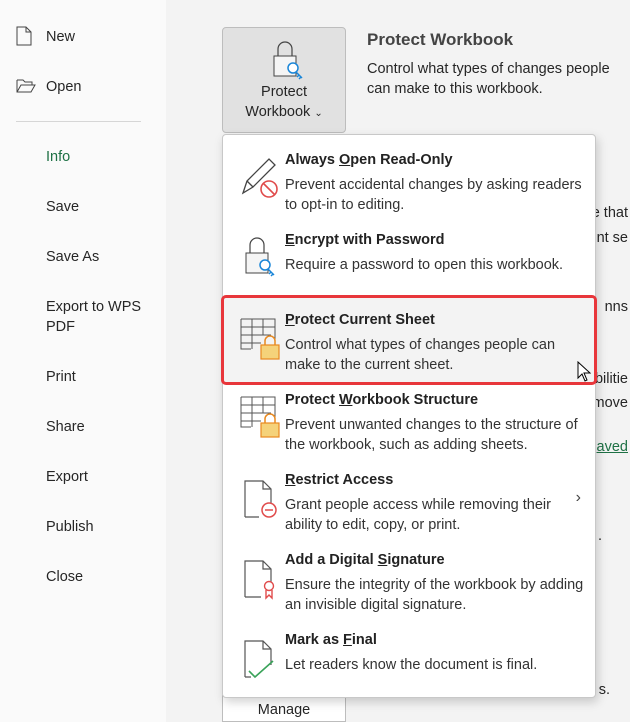  I want to click on bg-text: bilitie, so click(611, 379).